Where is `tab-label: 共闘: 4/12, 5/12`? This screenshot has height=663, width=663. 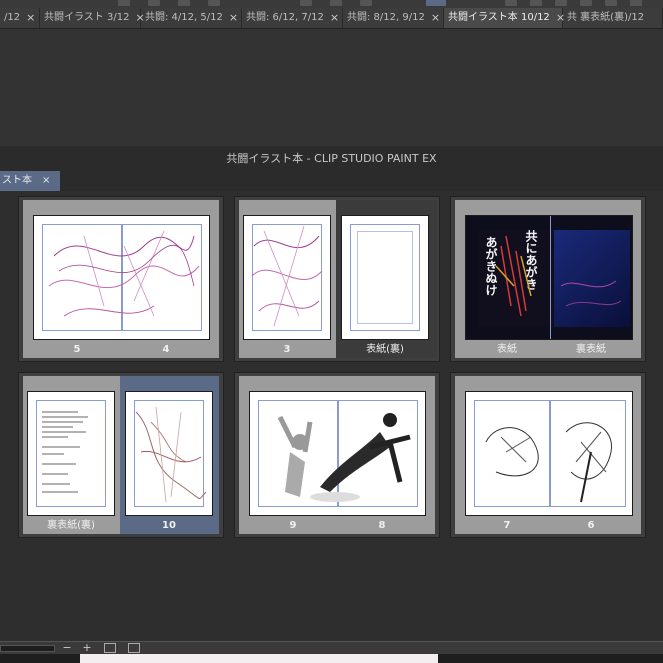 tab-label: 共闘: 4/12, 5/12 is located at coordinates (184, 17).